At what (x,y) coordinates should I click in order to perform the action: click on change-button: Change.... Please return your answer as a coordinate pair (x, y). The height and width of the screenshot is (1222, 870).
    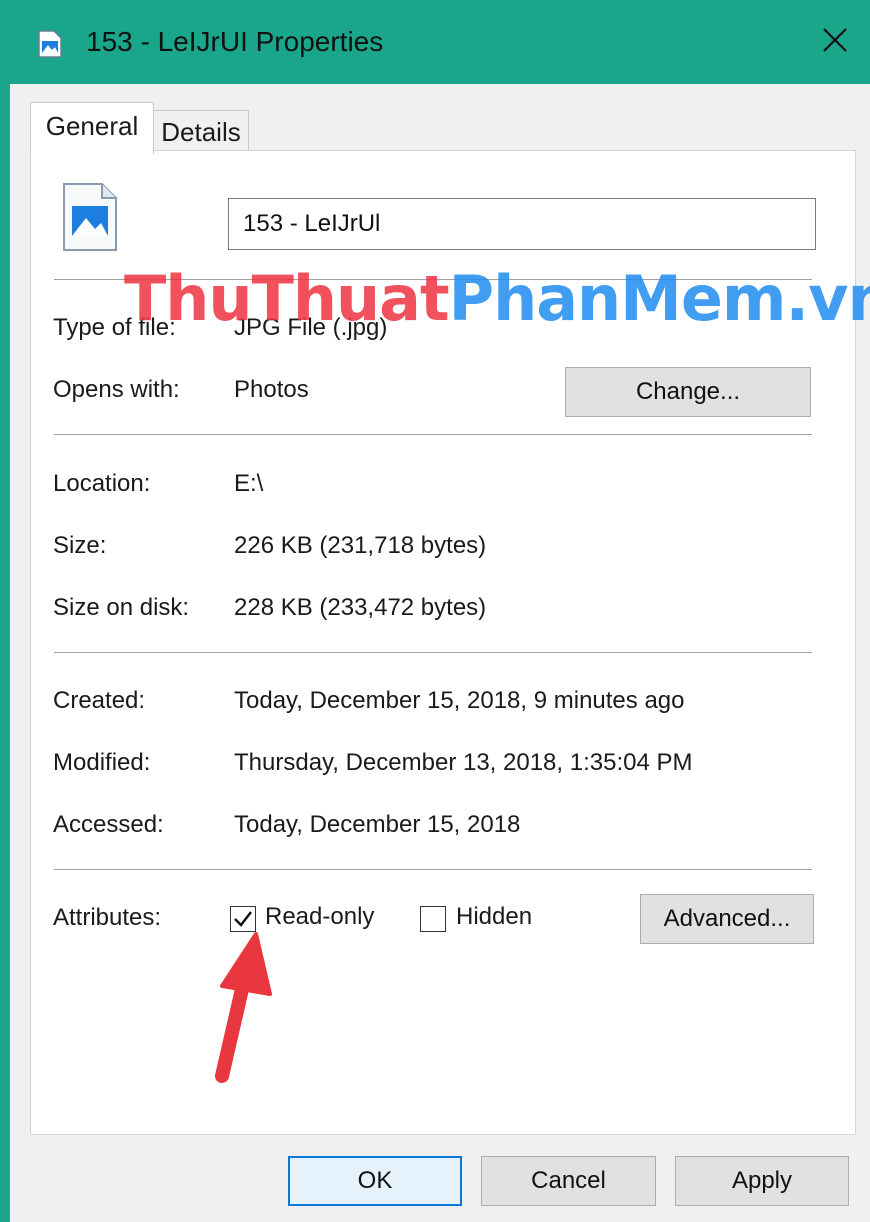
    Looking at the image, I should click on (688, 392).